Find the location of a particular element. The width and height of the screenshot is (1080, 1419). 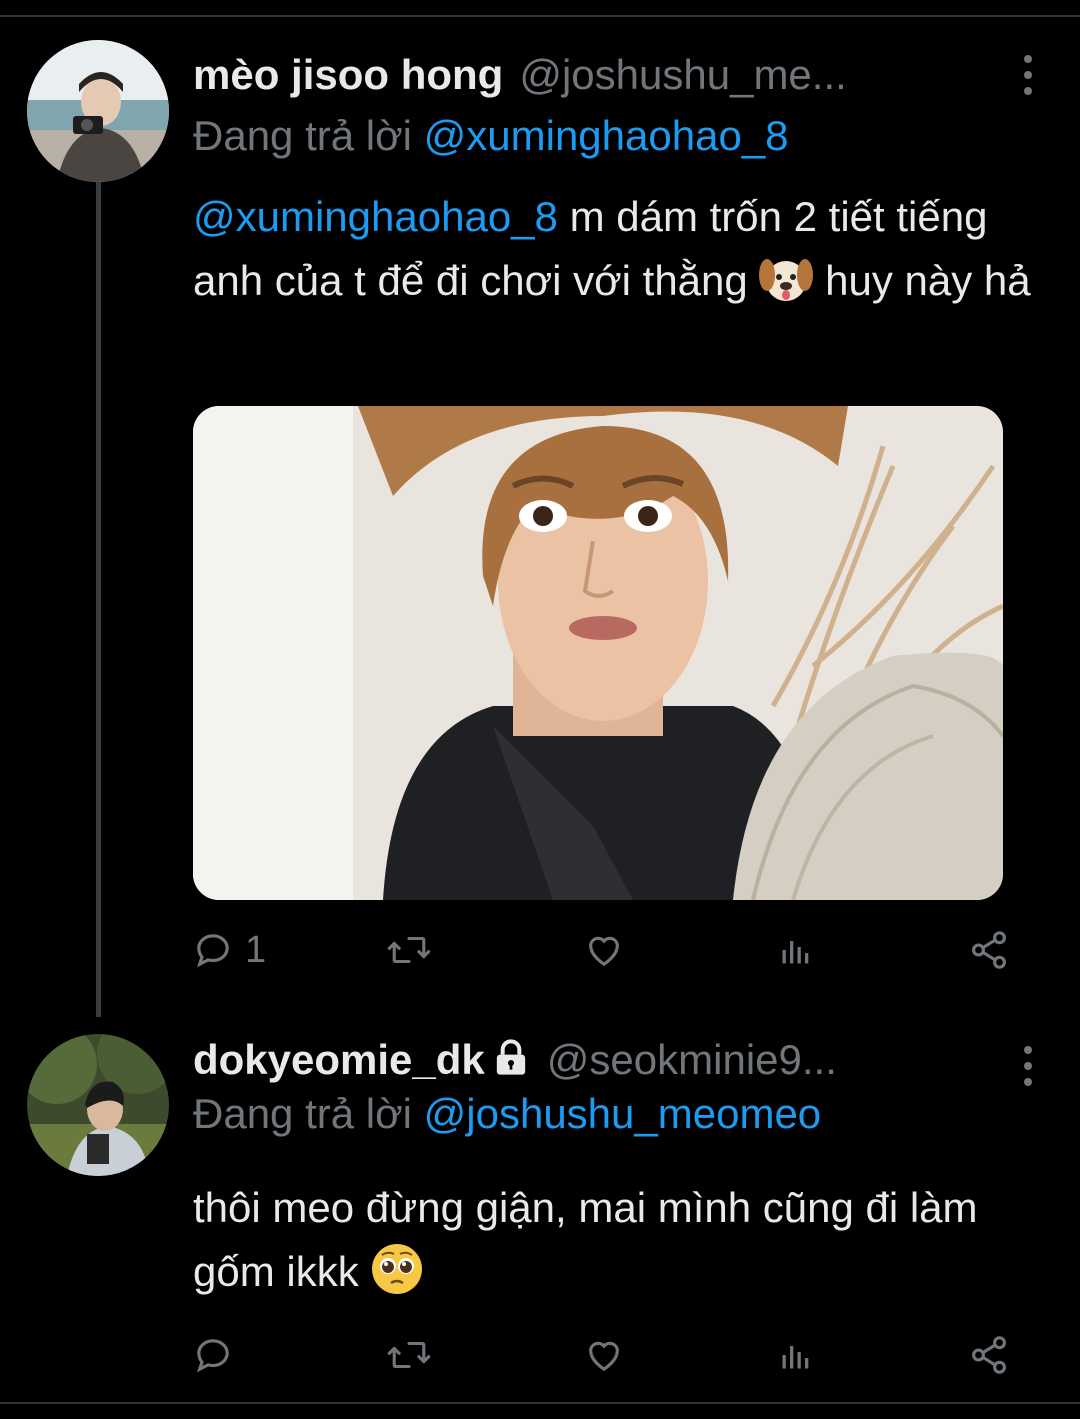

display-name: mèo jisoo hong is located at coordinates (348, 75).